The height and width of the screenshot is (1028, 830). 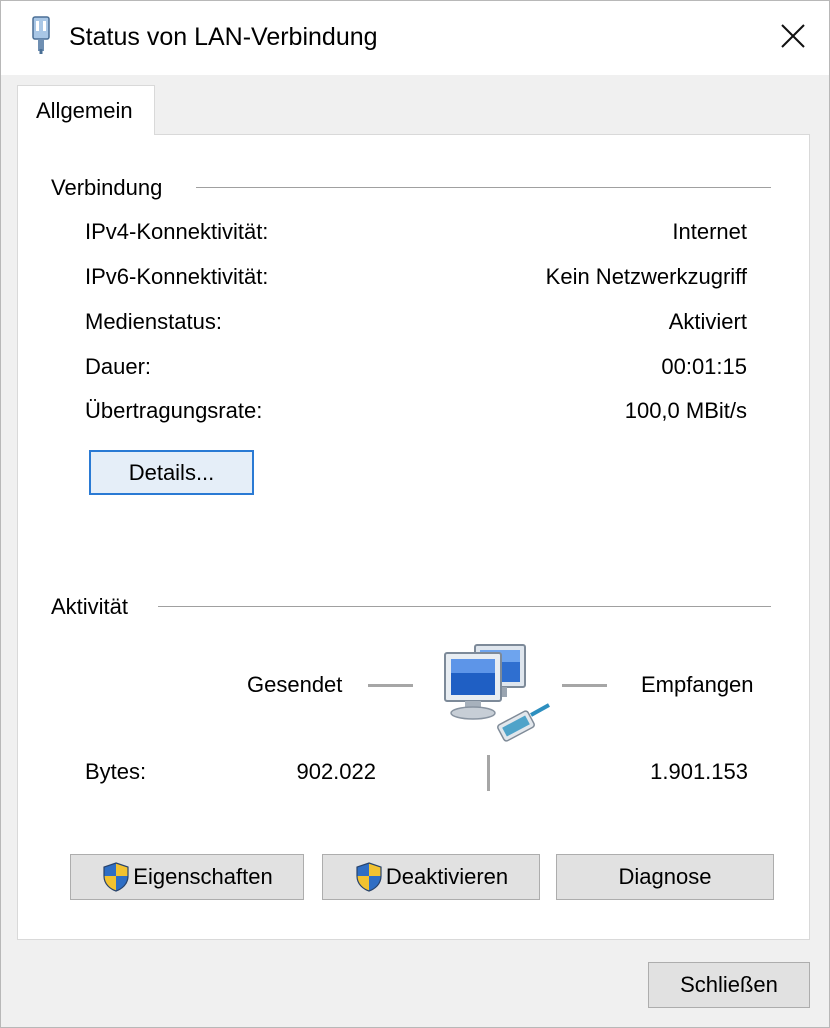 I want to click on section-label-connection: Verbindung, so click(x=107, y=187).